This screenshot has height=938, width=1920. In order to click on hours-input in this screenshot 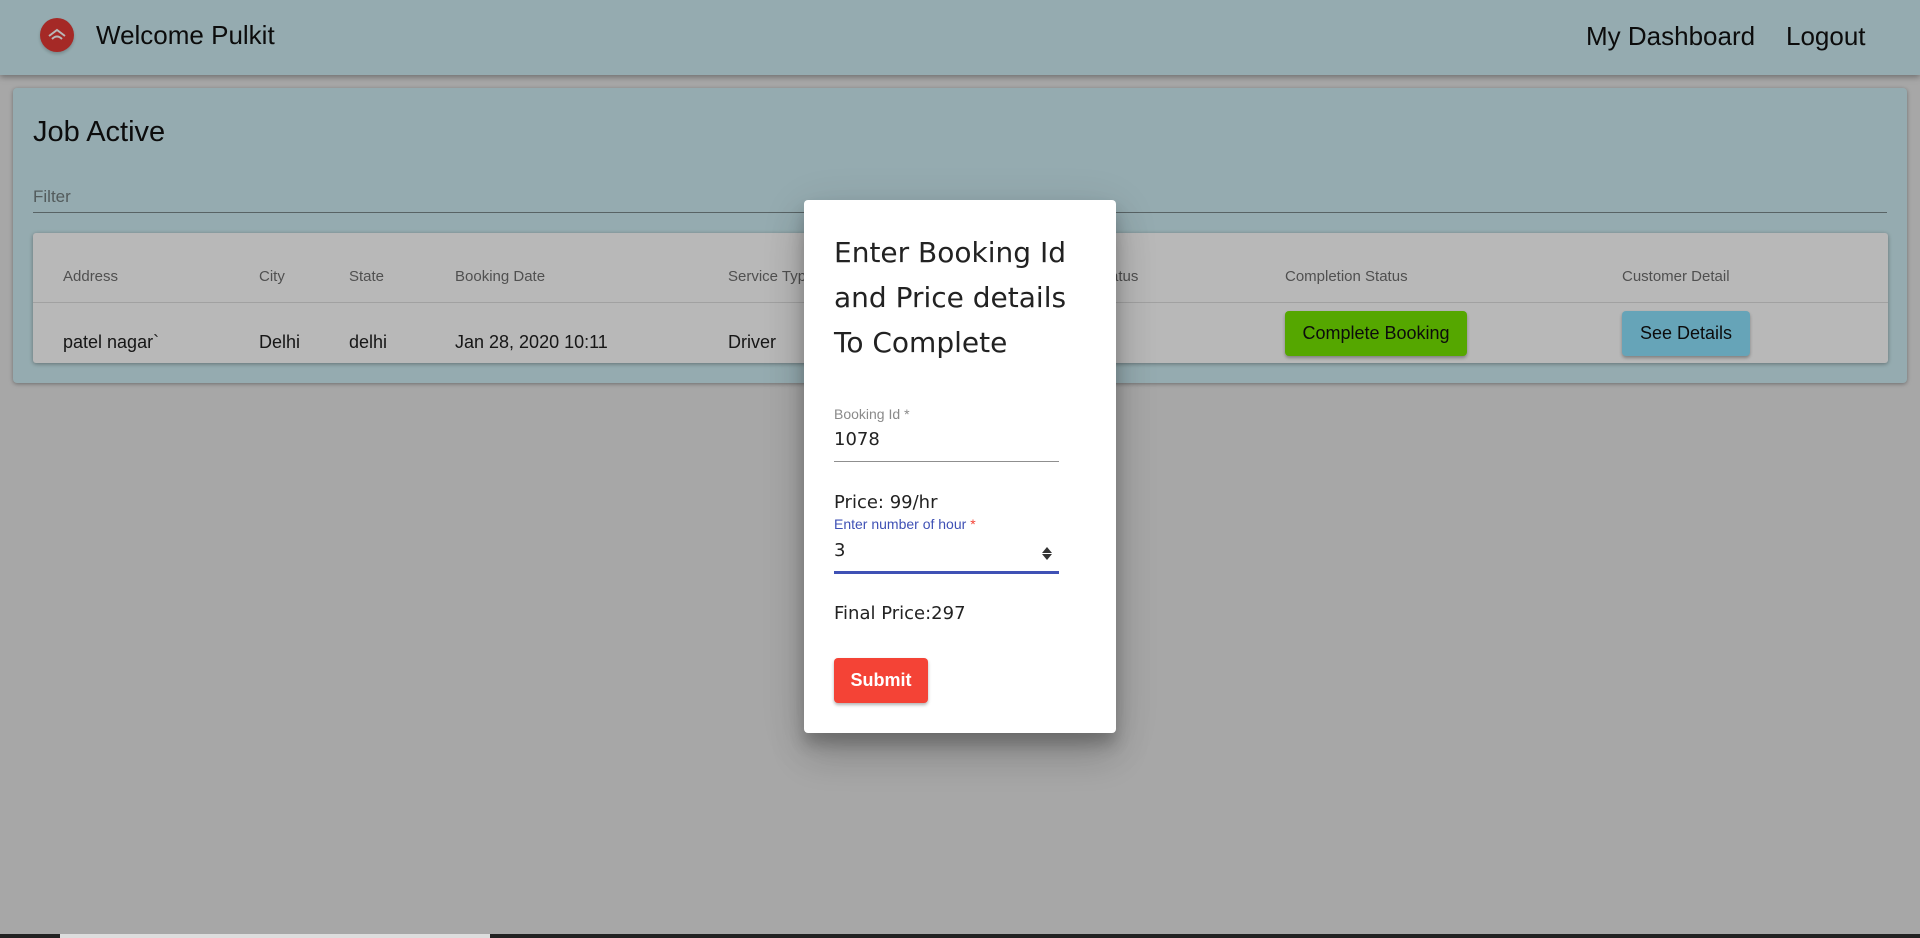, I will do `click(934, 550)`.